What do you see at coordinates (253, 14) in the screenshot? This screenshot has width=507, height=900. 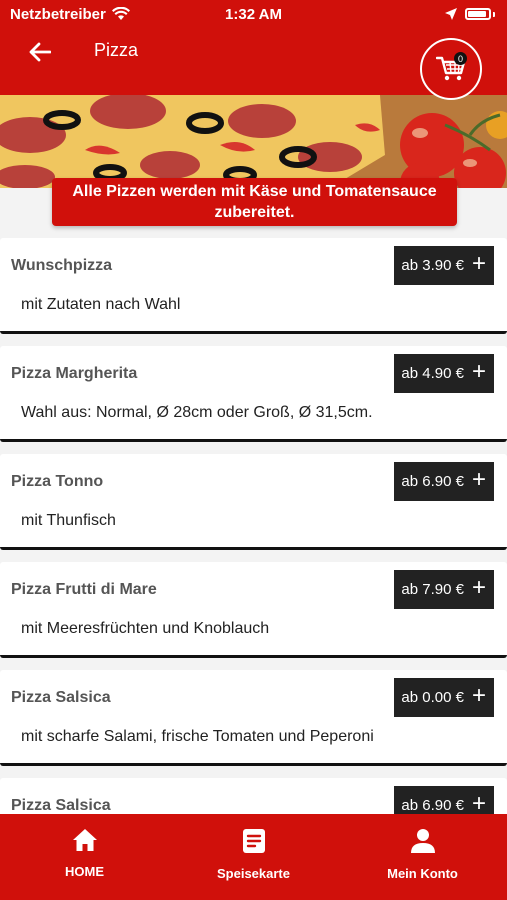 I see `status-bar: Netzbetreiber 1:32 AM` at bounding box center [253, 14].